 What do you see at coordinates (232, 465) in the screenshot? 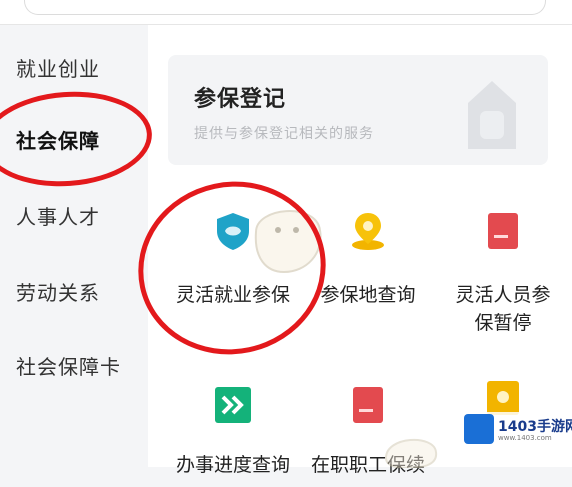
I see `service-label: 办事进度查询` at bounding box center [232, 465].